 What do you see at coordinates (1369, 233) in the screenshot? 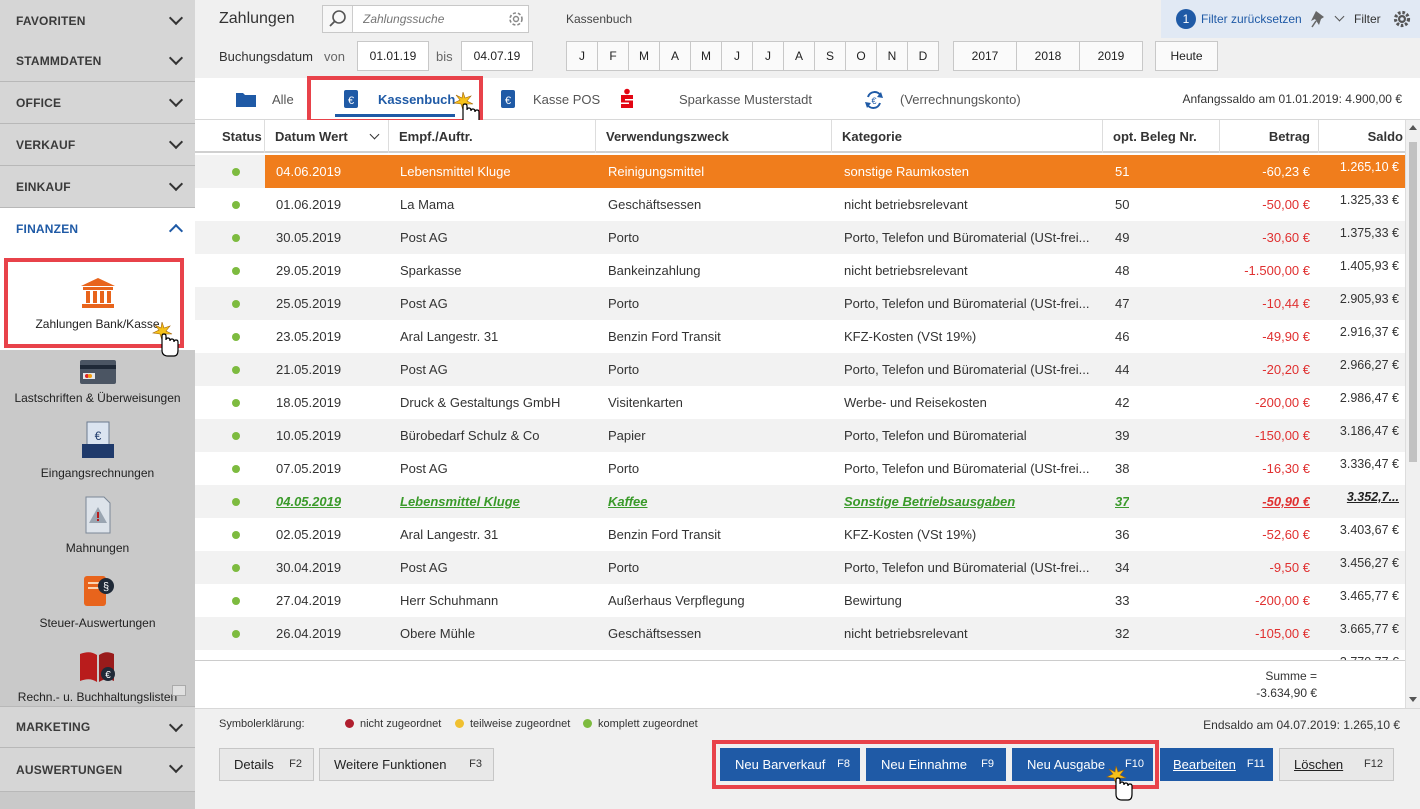
I see `cell-balance: 1.375,33 €` at bounding box center [1369, 233].